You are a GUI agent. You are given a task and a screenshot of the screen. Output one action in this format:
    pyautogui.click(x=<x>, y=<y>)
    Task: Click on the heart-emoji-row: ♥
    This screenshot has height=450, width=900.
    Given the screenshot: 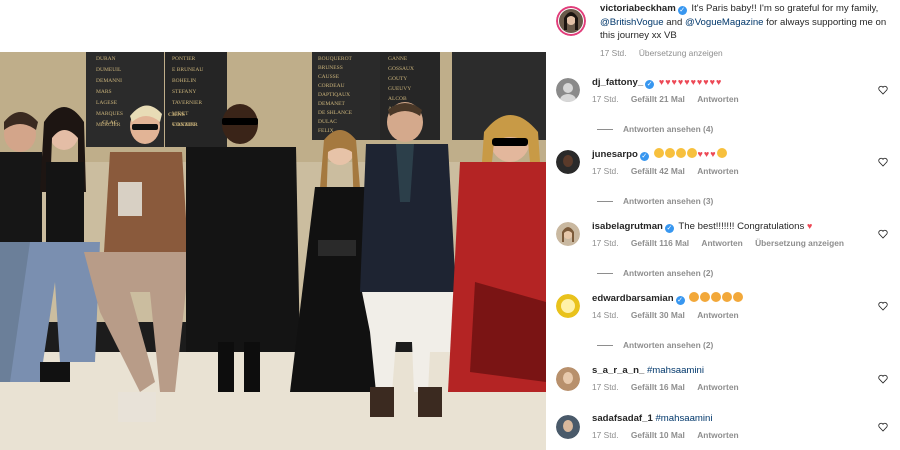 What is the action you would take?
    pyautogui.click(x=810, y=226)
    